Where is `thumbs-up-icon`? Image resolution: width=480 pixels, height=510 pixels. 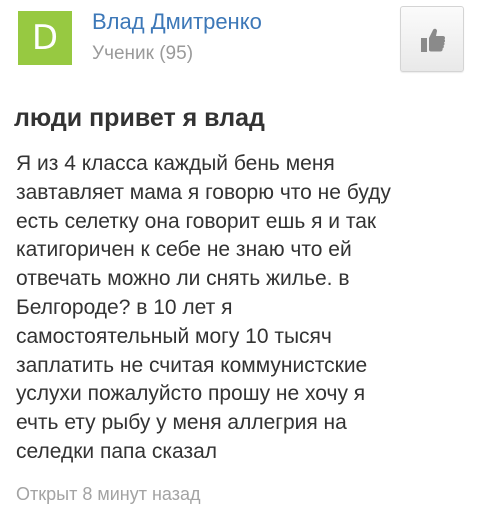 thumbs-up-icon is located at coordinates (433, 40).